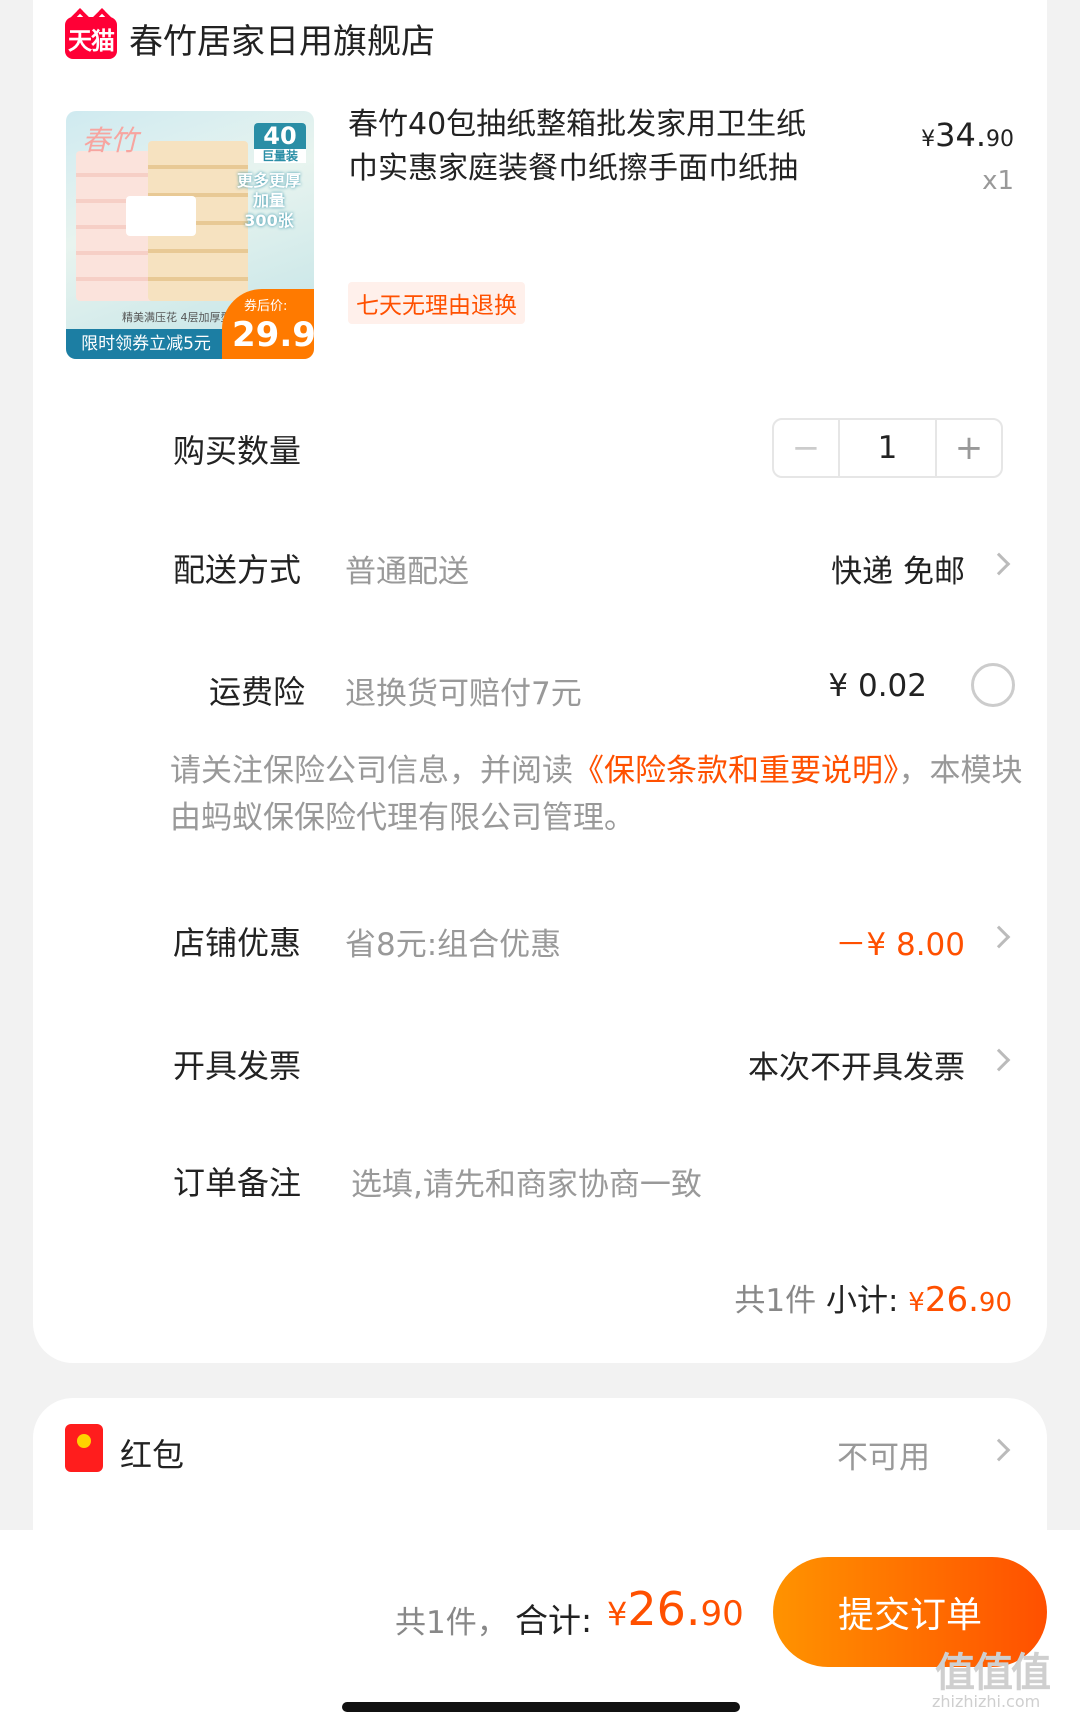 This screenshot has width=1080, height=1725. What do you see at coordinates (993, 685) in the screenshot?
I see `insurance-radio` at bounding box center [993, 685].